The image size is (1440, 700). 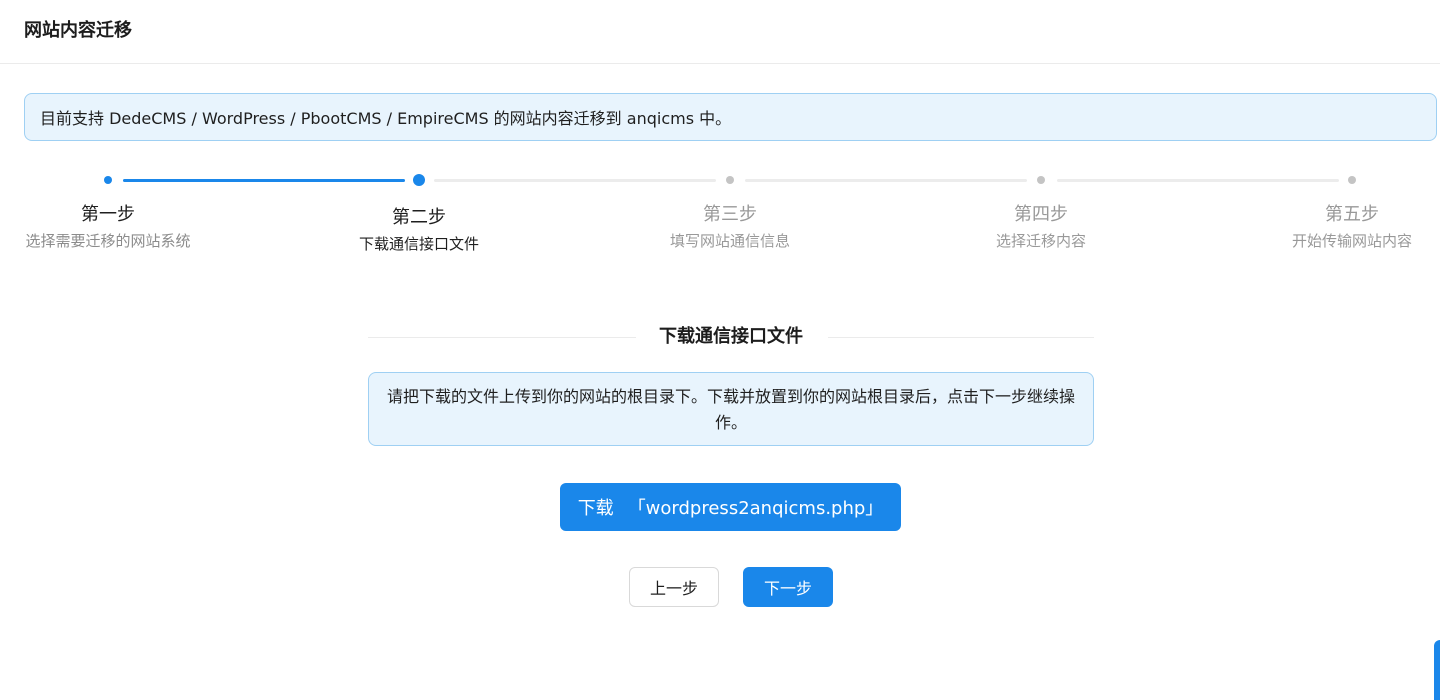 What do you see at coordinates (575, 180) in the screenshot?
I see `step-2-connector` at bounding box center [575, 180].